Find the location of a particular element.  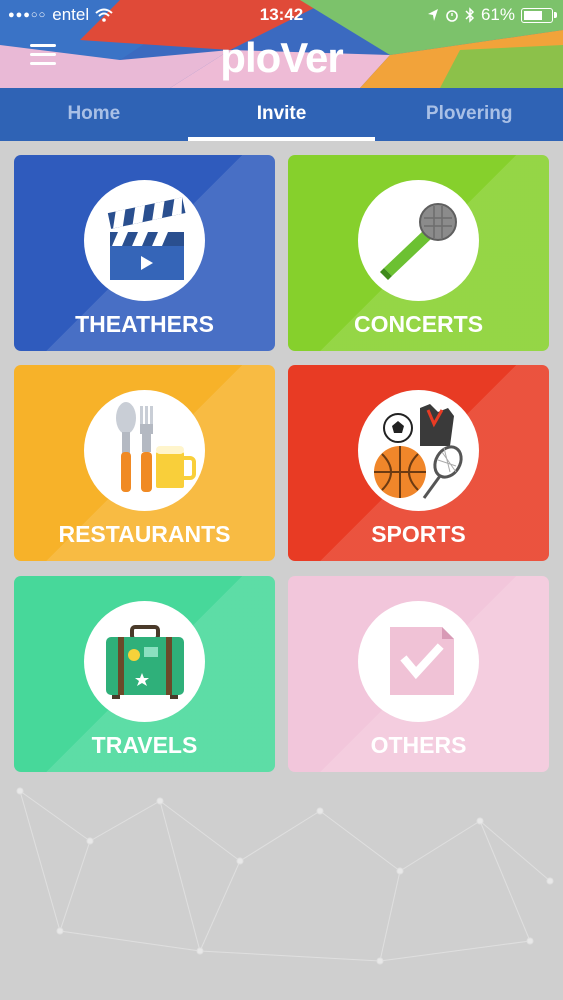

theathers-icon-circle is located at coordinates (144, 240).